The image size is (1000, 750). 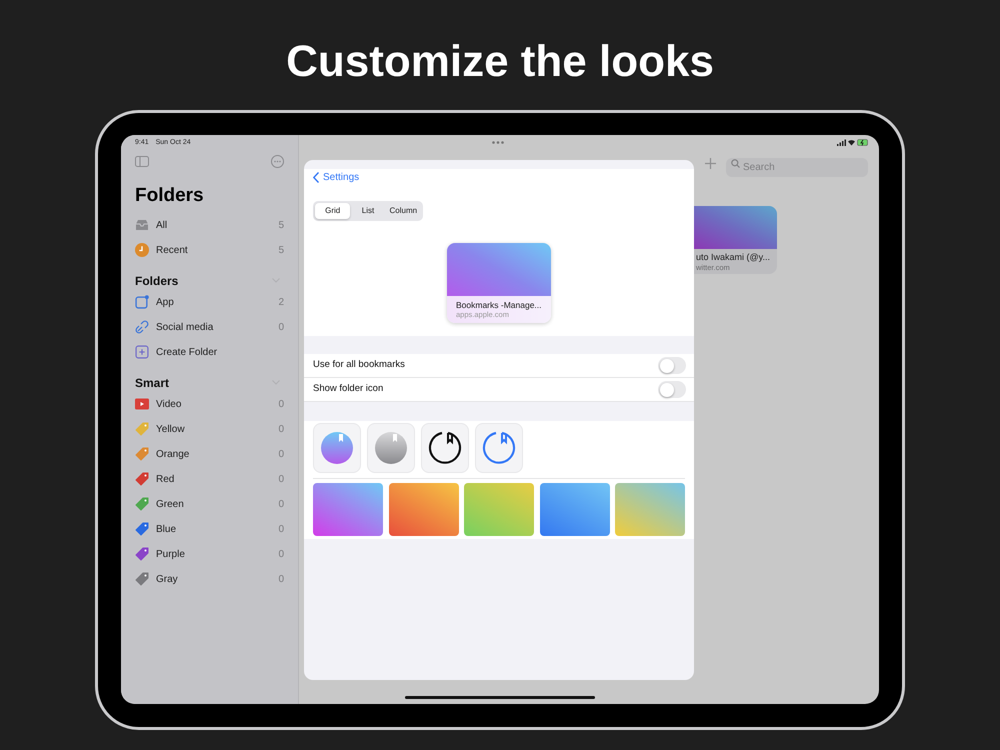 What do you see at coordinates (316, 177) in the screenshot?
I see `chevron-left-icon` at bounding box center [316, 177].